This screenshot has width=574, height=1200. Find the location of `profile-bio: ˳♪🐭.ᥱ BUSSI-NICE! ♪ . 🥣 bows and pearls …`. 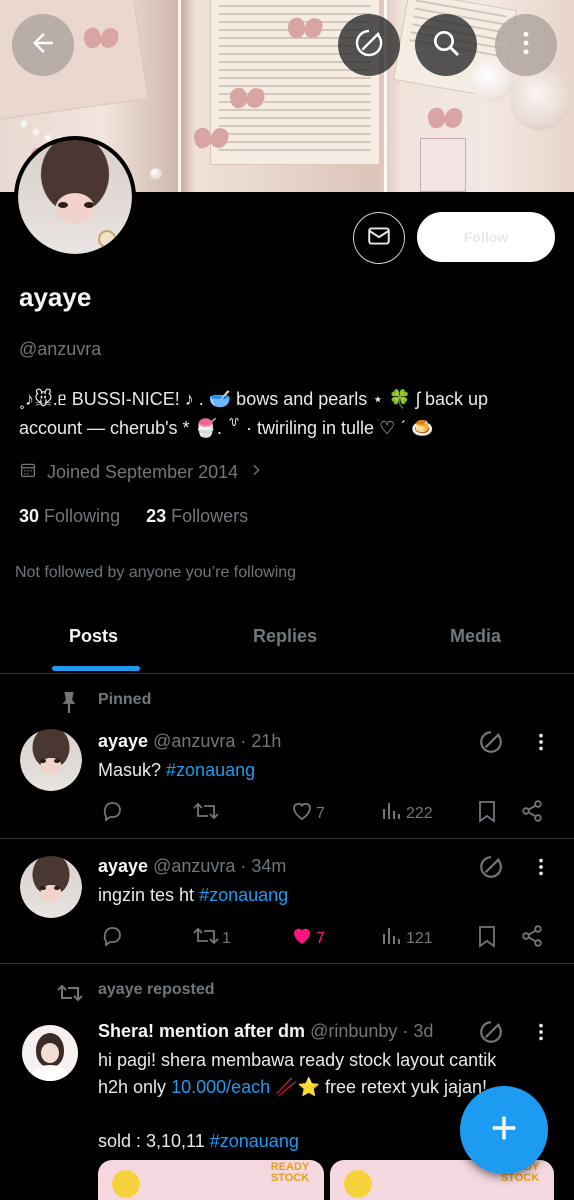

profile-bio: ˳♪🐭.ᥱ BUSSI-NICE! ♪ . 🥣 bows and pearls … is located at coordinates (291, 414).